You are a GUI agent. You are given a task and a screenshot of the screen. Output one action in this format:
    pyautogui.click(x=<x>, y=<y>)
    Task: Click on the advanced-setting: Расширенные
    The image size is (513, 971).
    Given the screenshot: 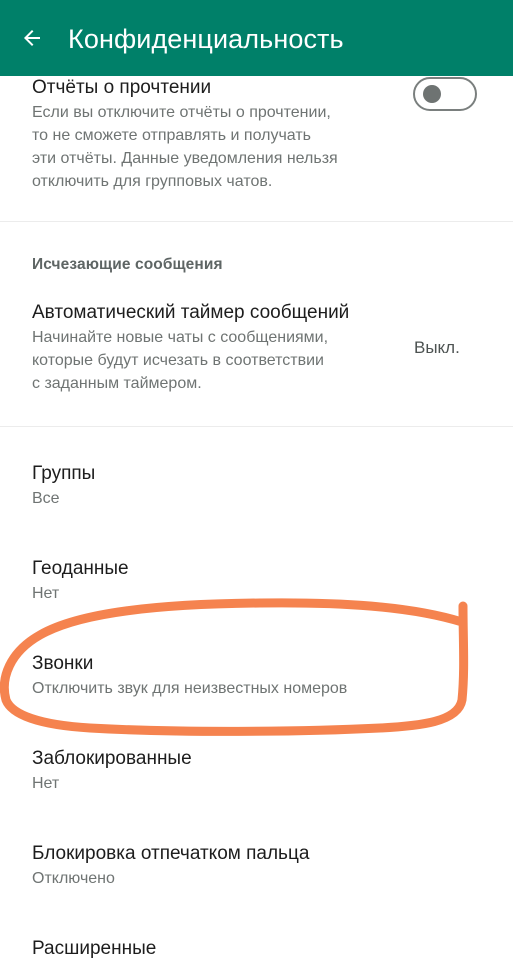 What is the action you would take?
    pyautogui.click(x=94, y=949)
    